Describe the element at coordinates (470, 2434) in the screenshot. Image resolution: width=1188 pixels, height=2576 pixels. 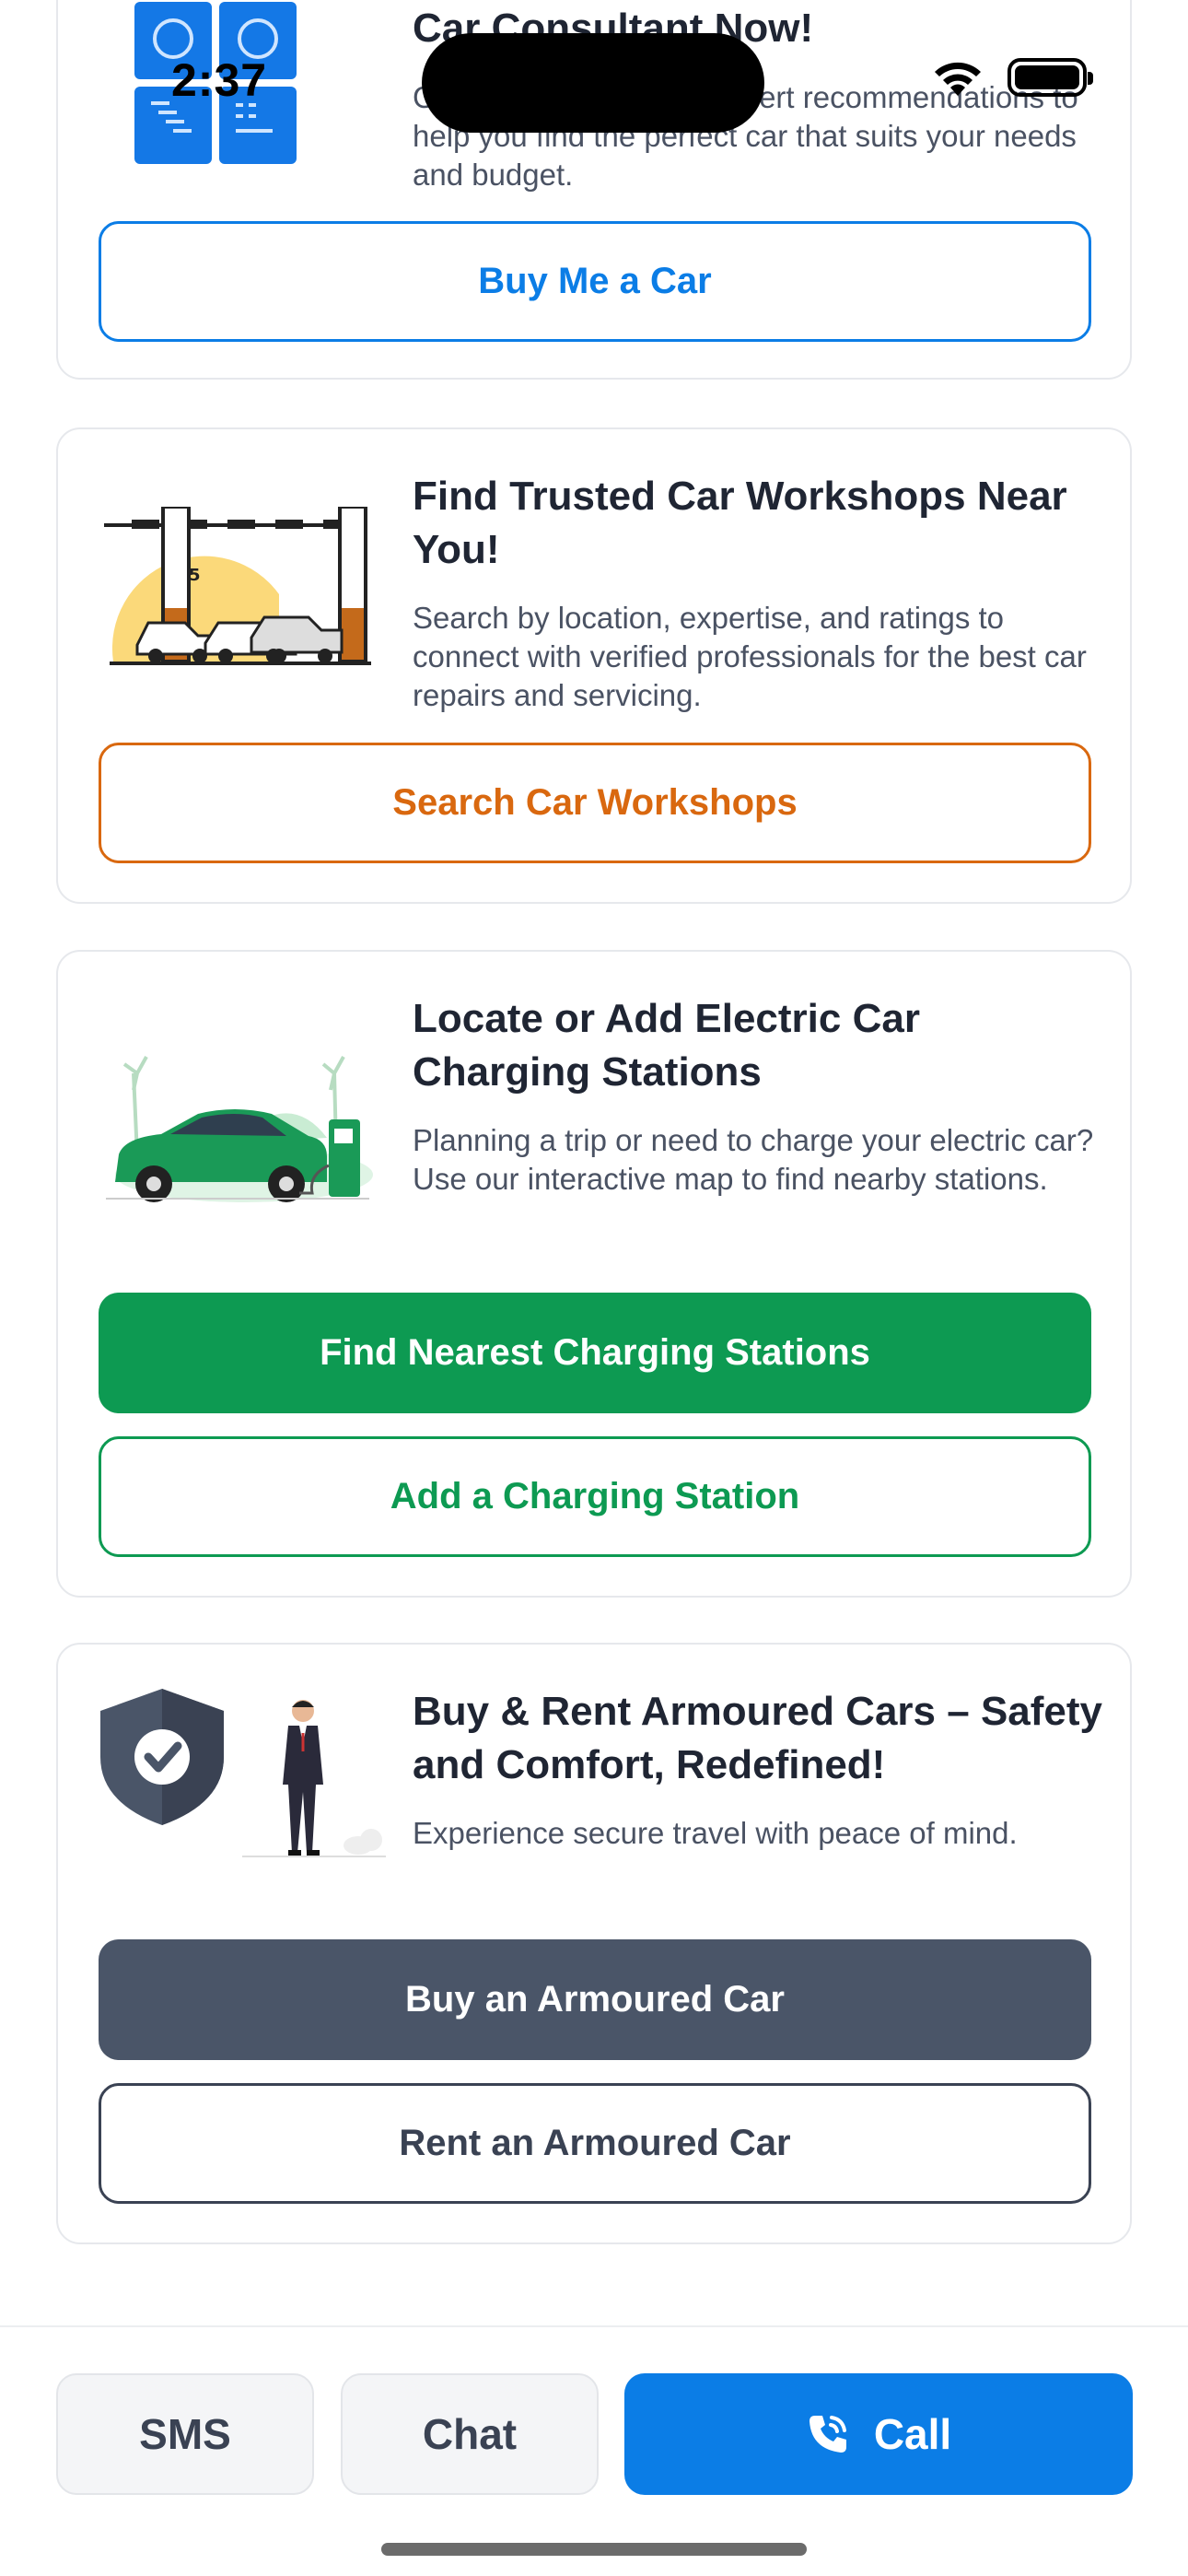
I see `chat-button: Chat` at that location.